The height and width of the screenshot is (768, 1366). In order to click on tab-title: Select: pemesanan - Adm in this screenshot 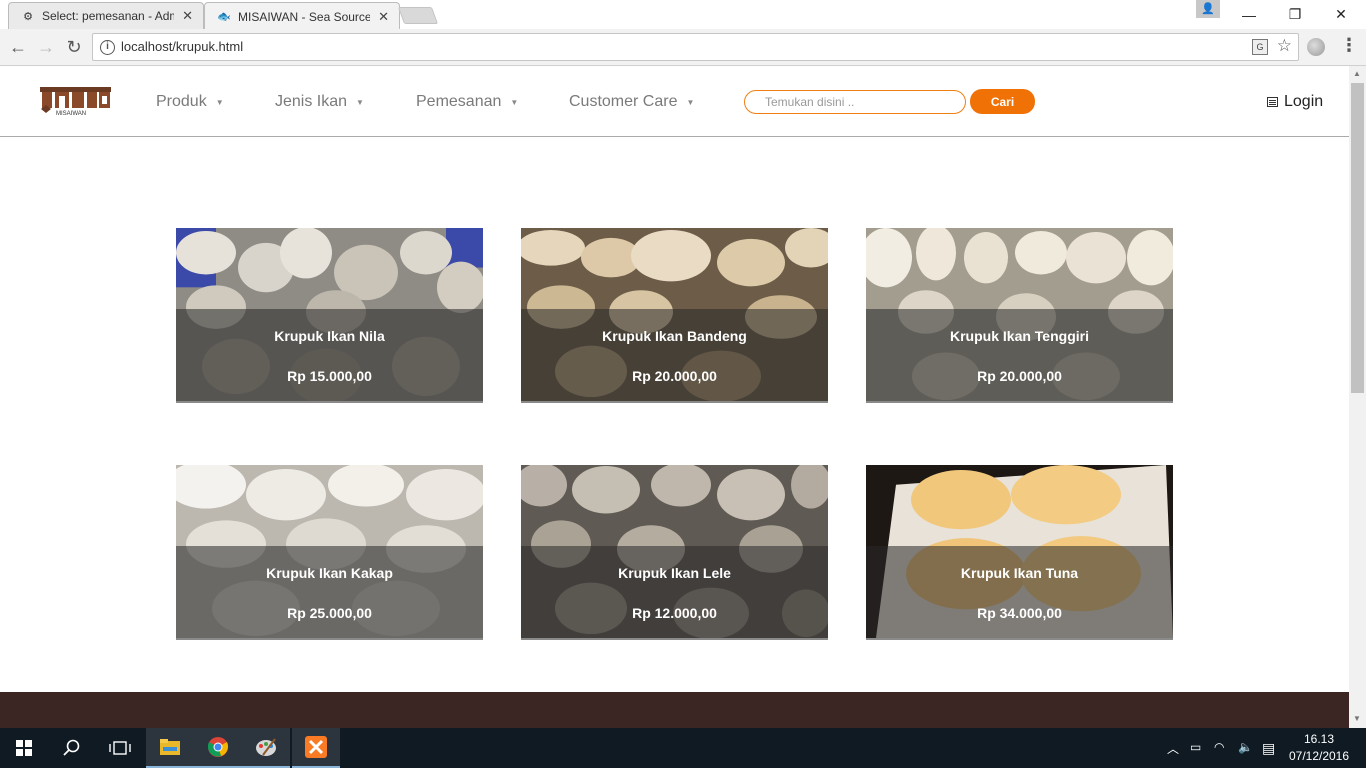, I will do `click(108, 16)`.